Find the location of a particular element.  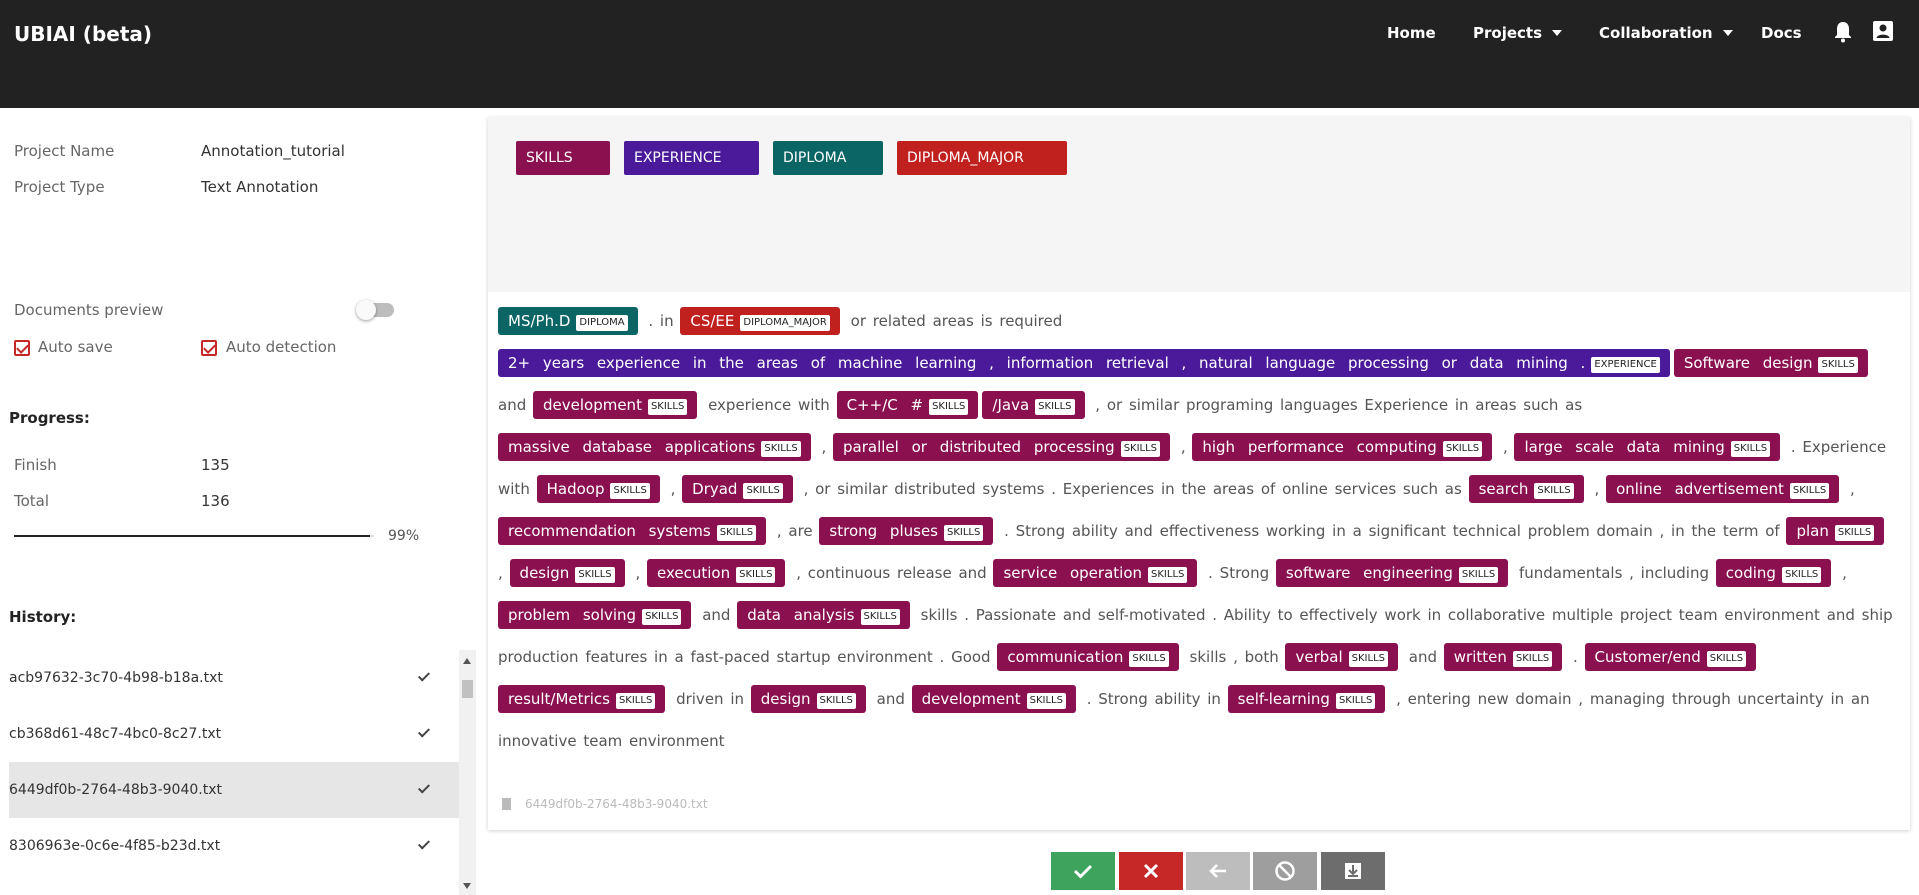

history-item: 8306963e-0c6e-4f85-b23d.txt is located at coordinates (234, 846).